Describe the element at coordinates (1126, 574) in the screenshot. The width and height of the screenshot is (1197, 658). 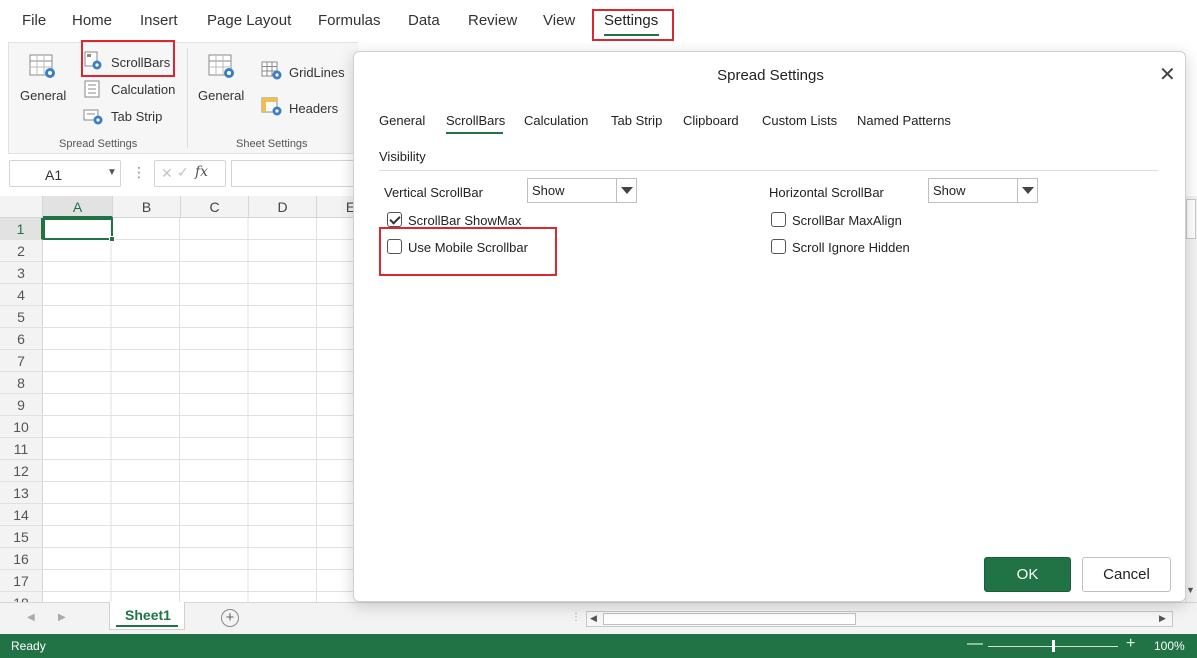
I see `cancel-button: Cancel` at that location.